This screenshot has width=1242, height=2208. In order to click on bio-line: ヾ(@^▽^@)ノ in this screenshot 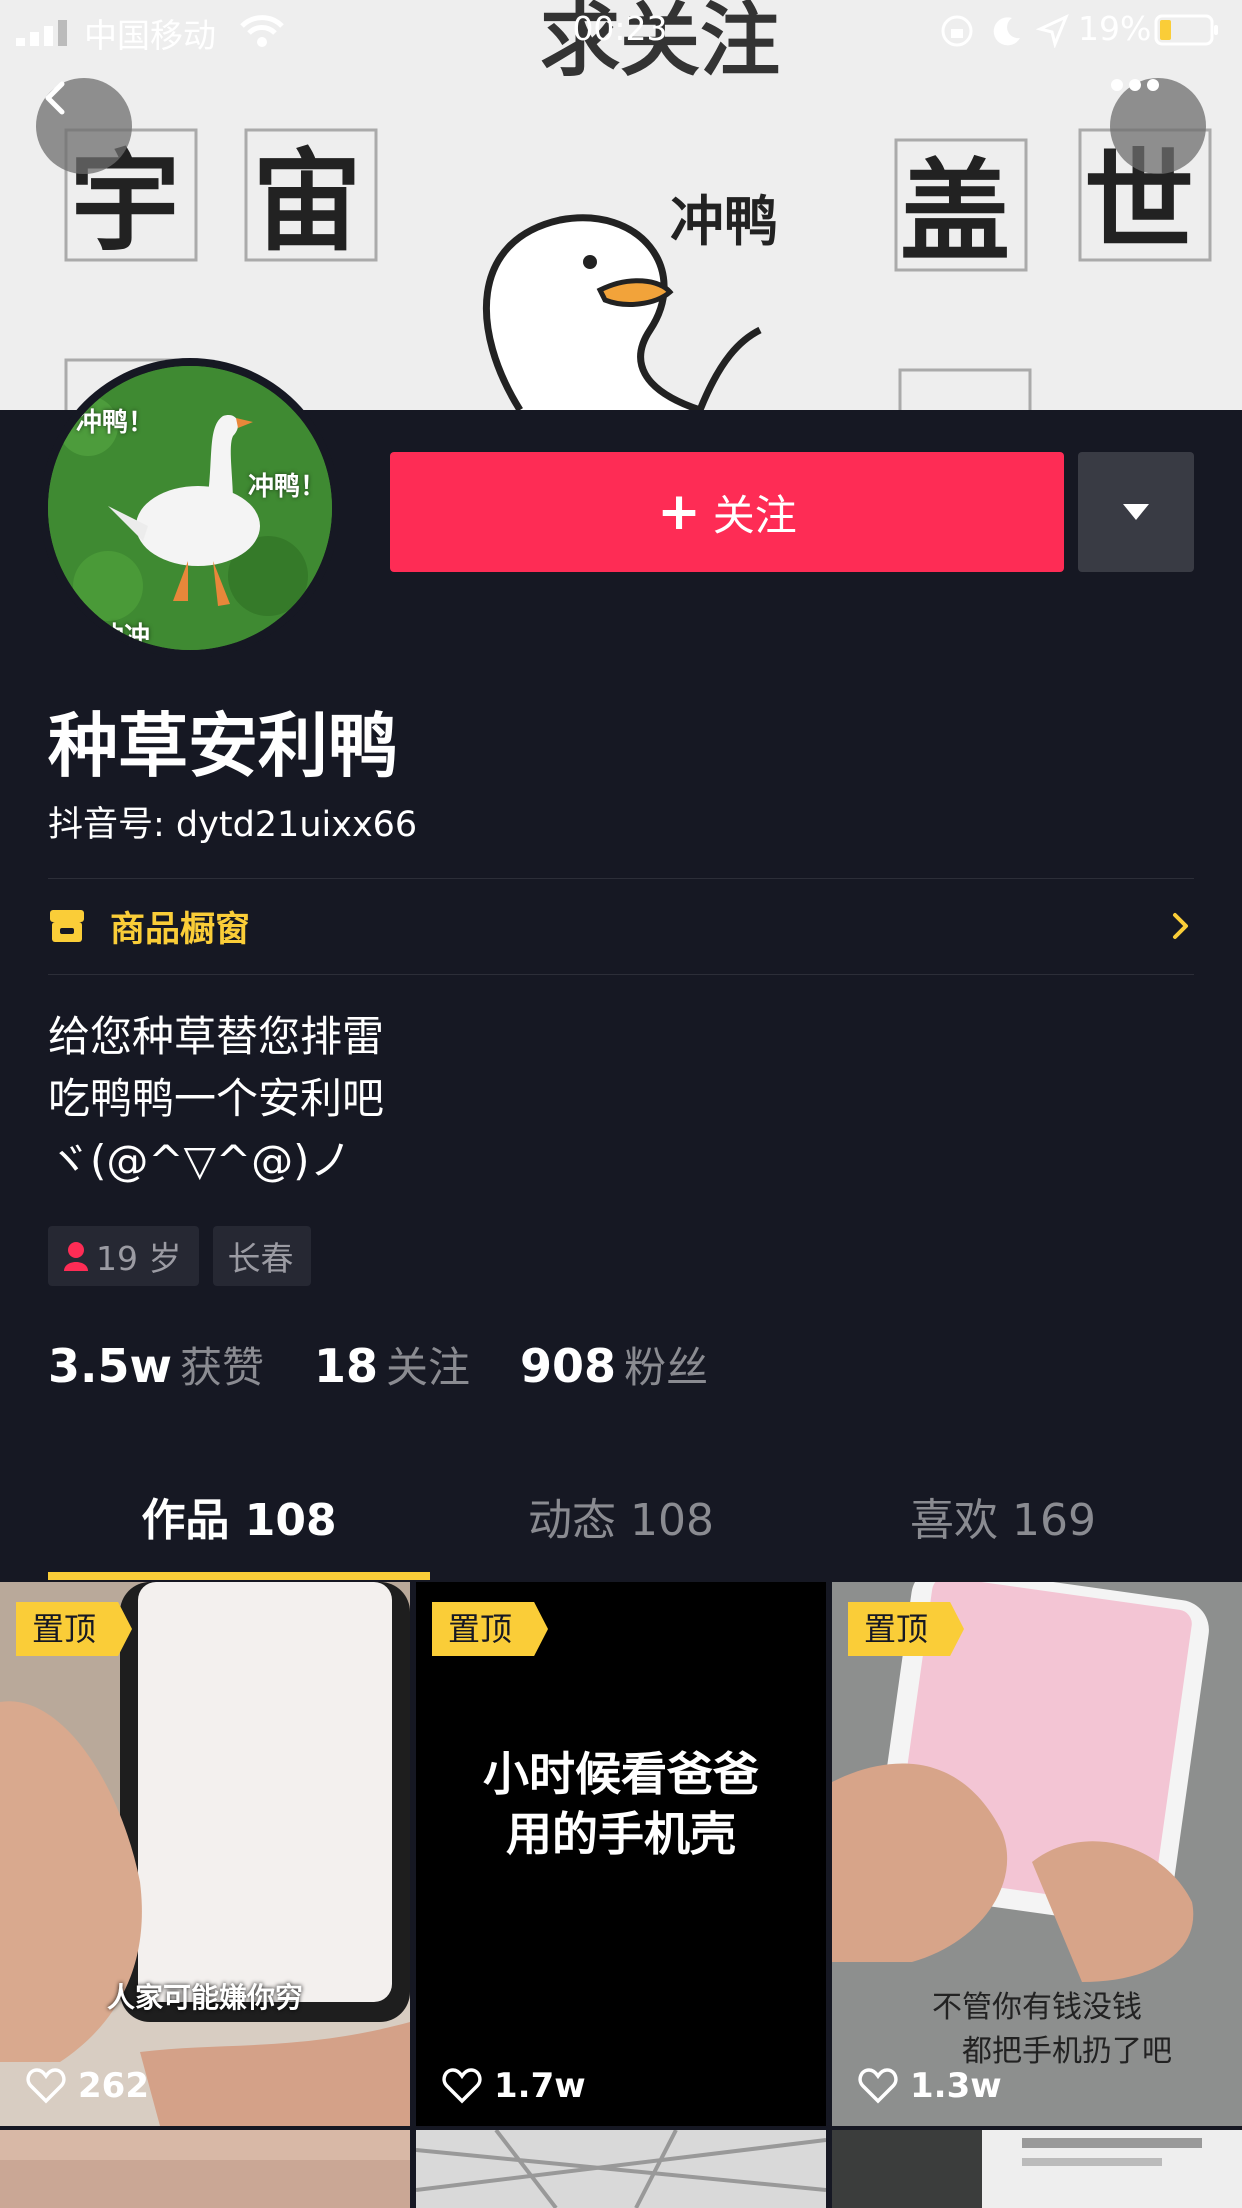, I will do `click(200, 1160)`.